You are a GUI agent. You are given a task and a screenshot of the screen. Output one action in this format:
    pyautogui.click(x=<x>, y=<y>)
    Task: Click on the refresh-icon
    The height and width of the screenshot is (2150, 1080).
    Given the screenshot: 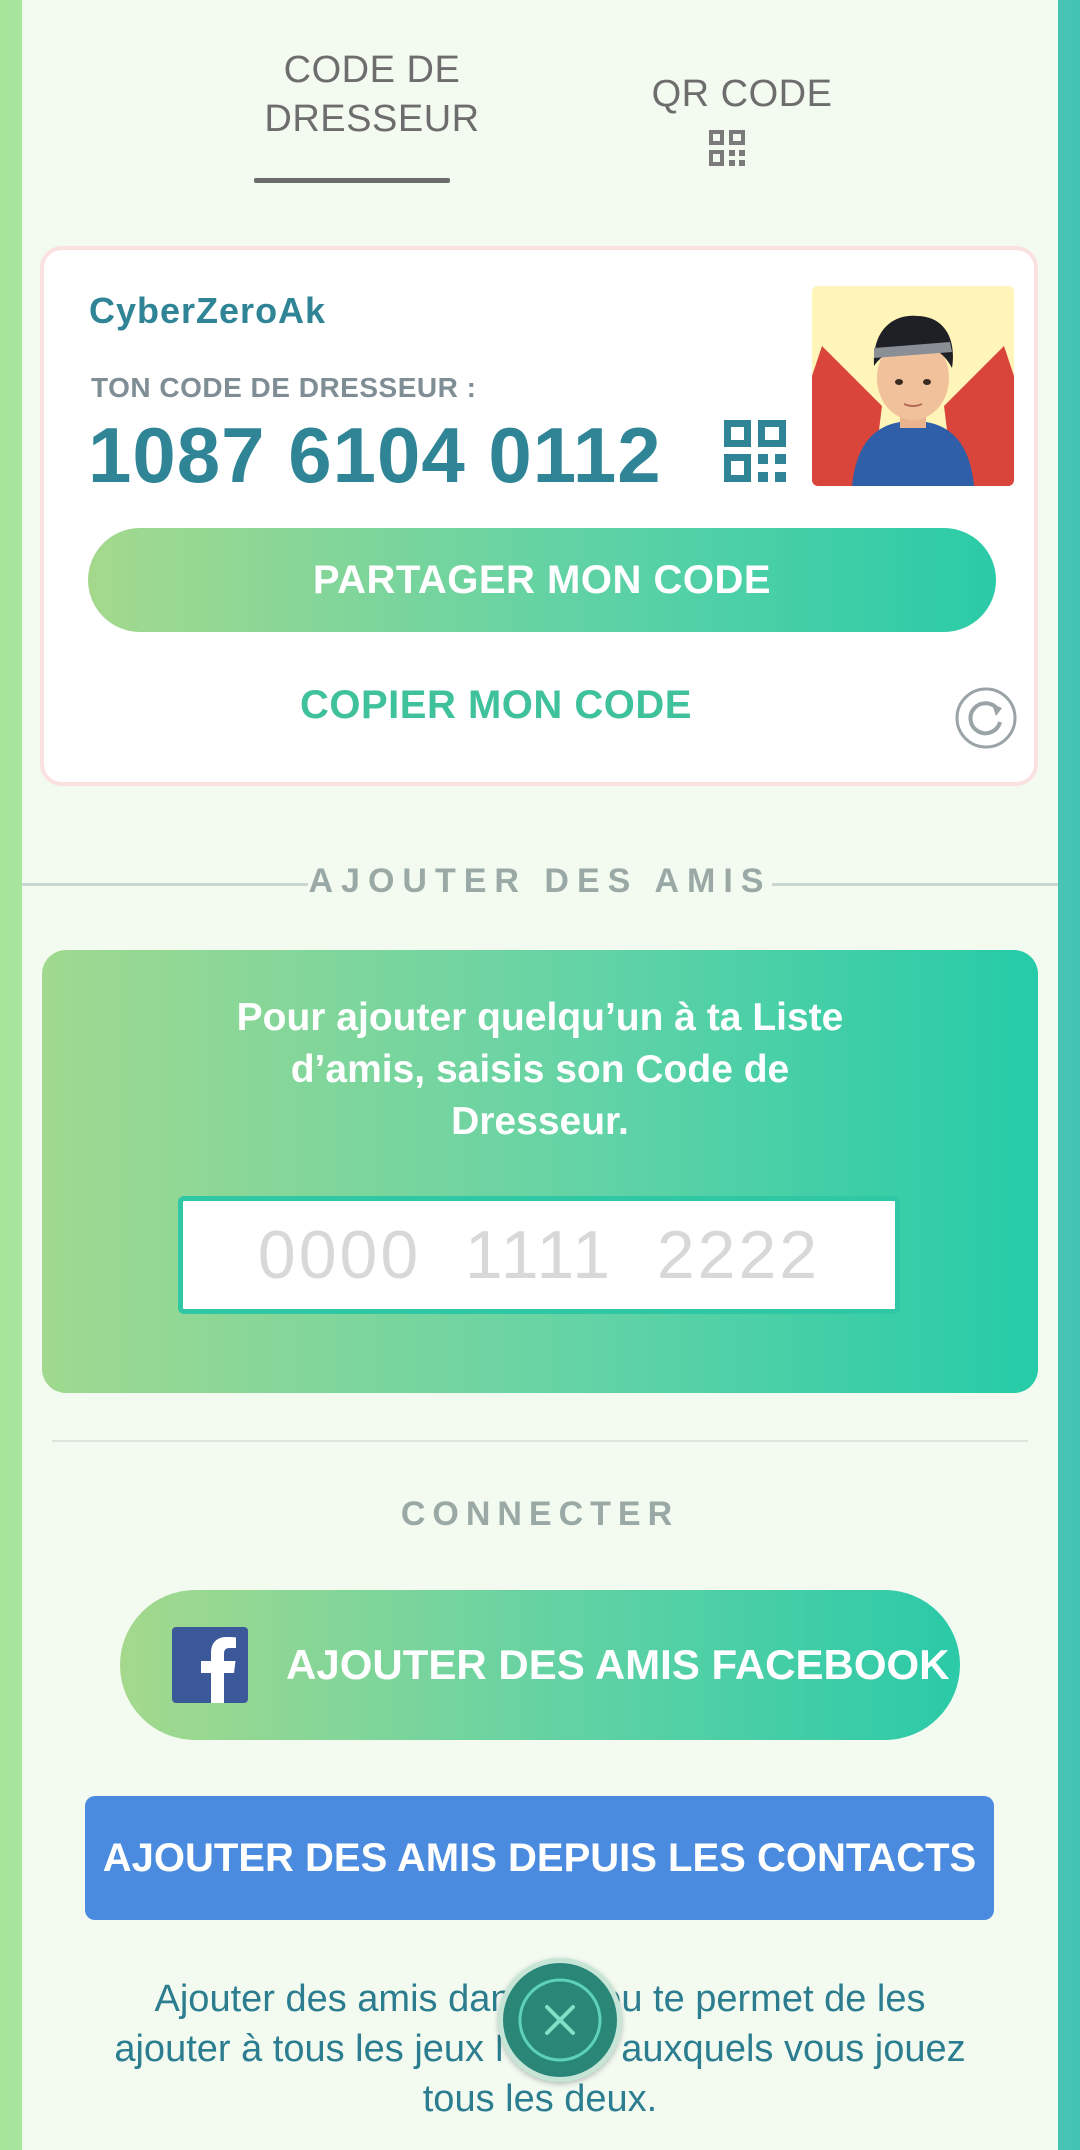 What is the action you would take?
    pyautogui.click(x=986, y=718)
    